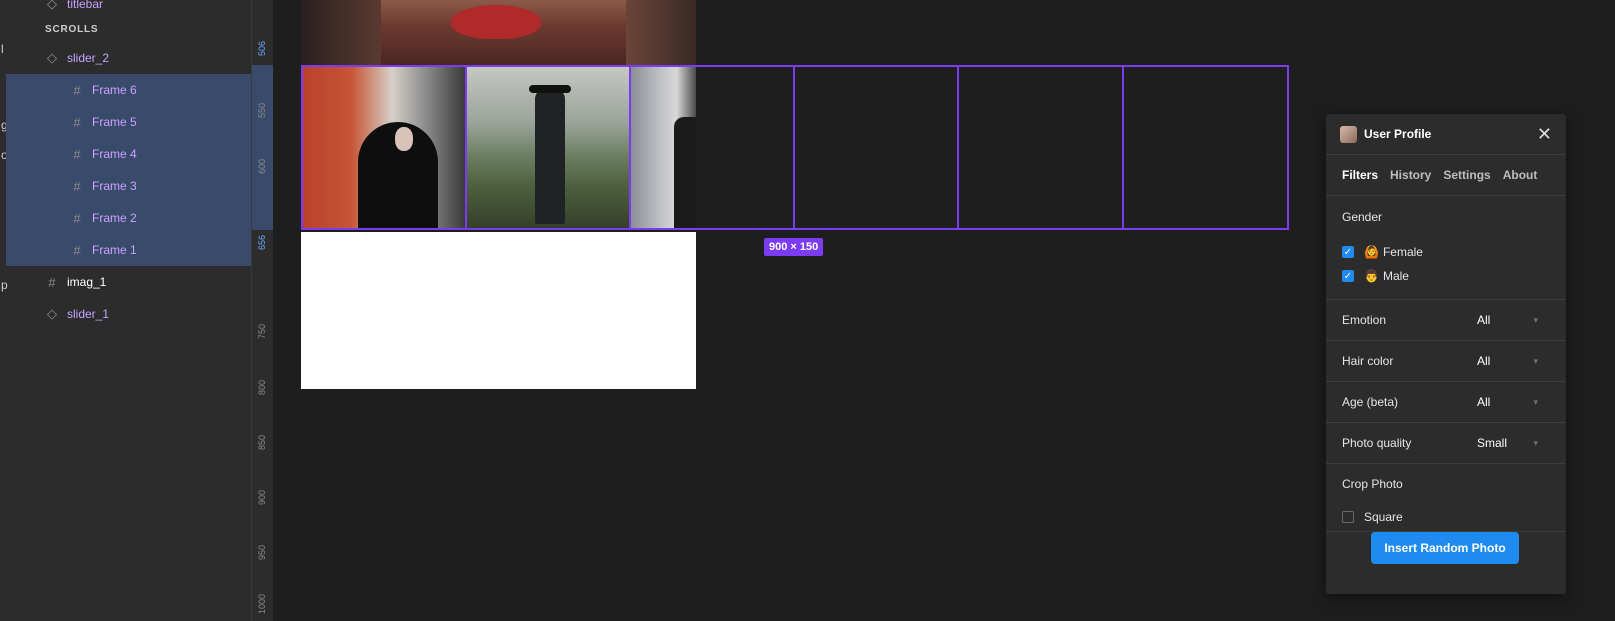  Describe the element at coordinates (262, 147) in the screenshot. I see `ruler-selection-highlight` at that location.